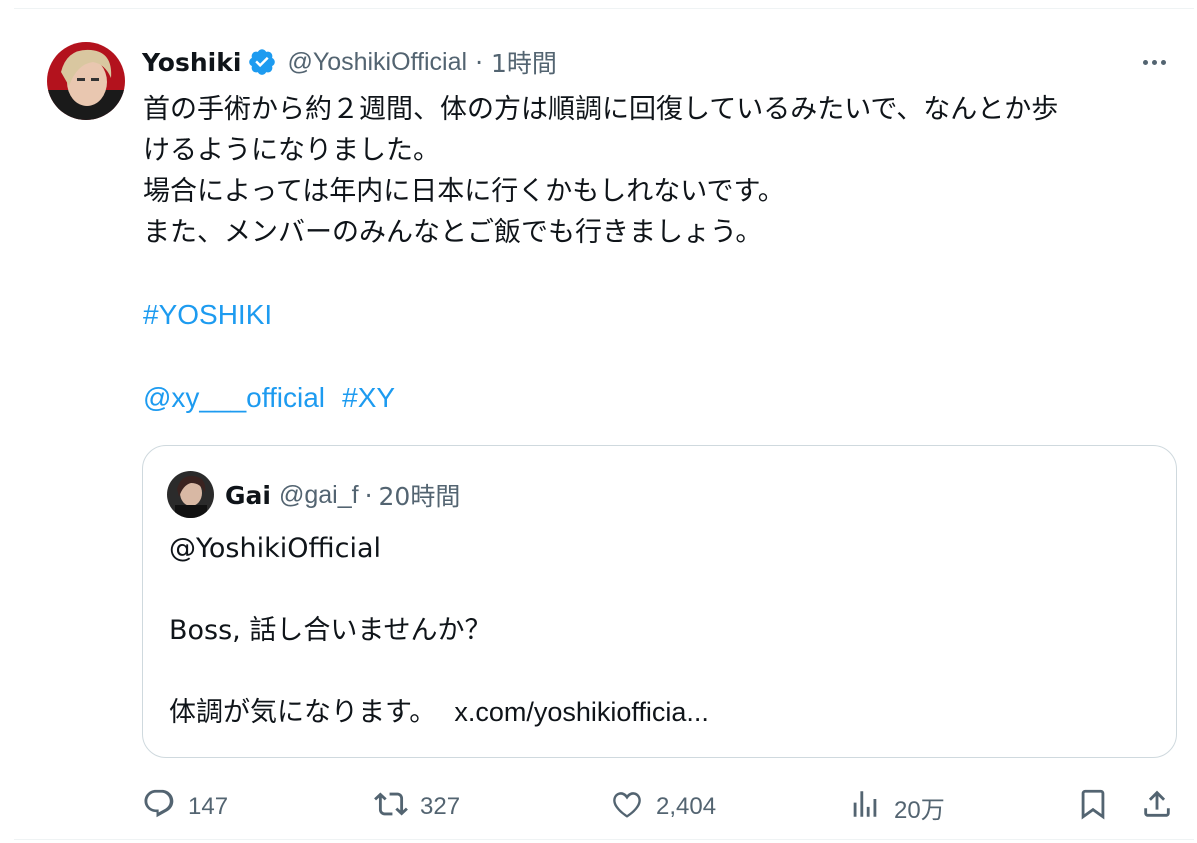 This screenshot has height=843, width=1197. What do you see at coordinates (234, 397) in the screenshot?
I see `mention-link: @xy___official` at bounding box center [234, 397].